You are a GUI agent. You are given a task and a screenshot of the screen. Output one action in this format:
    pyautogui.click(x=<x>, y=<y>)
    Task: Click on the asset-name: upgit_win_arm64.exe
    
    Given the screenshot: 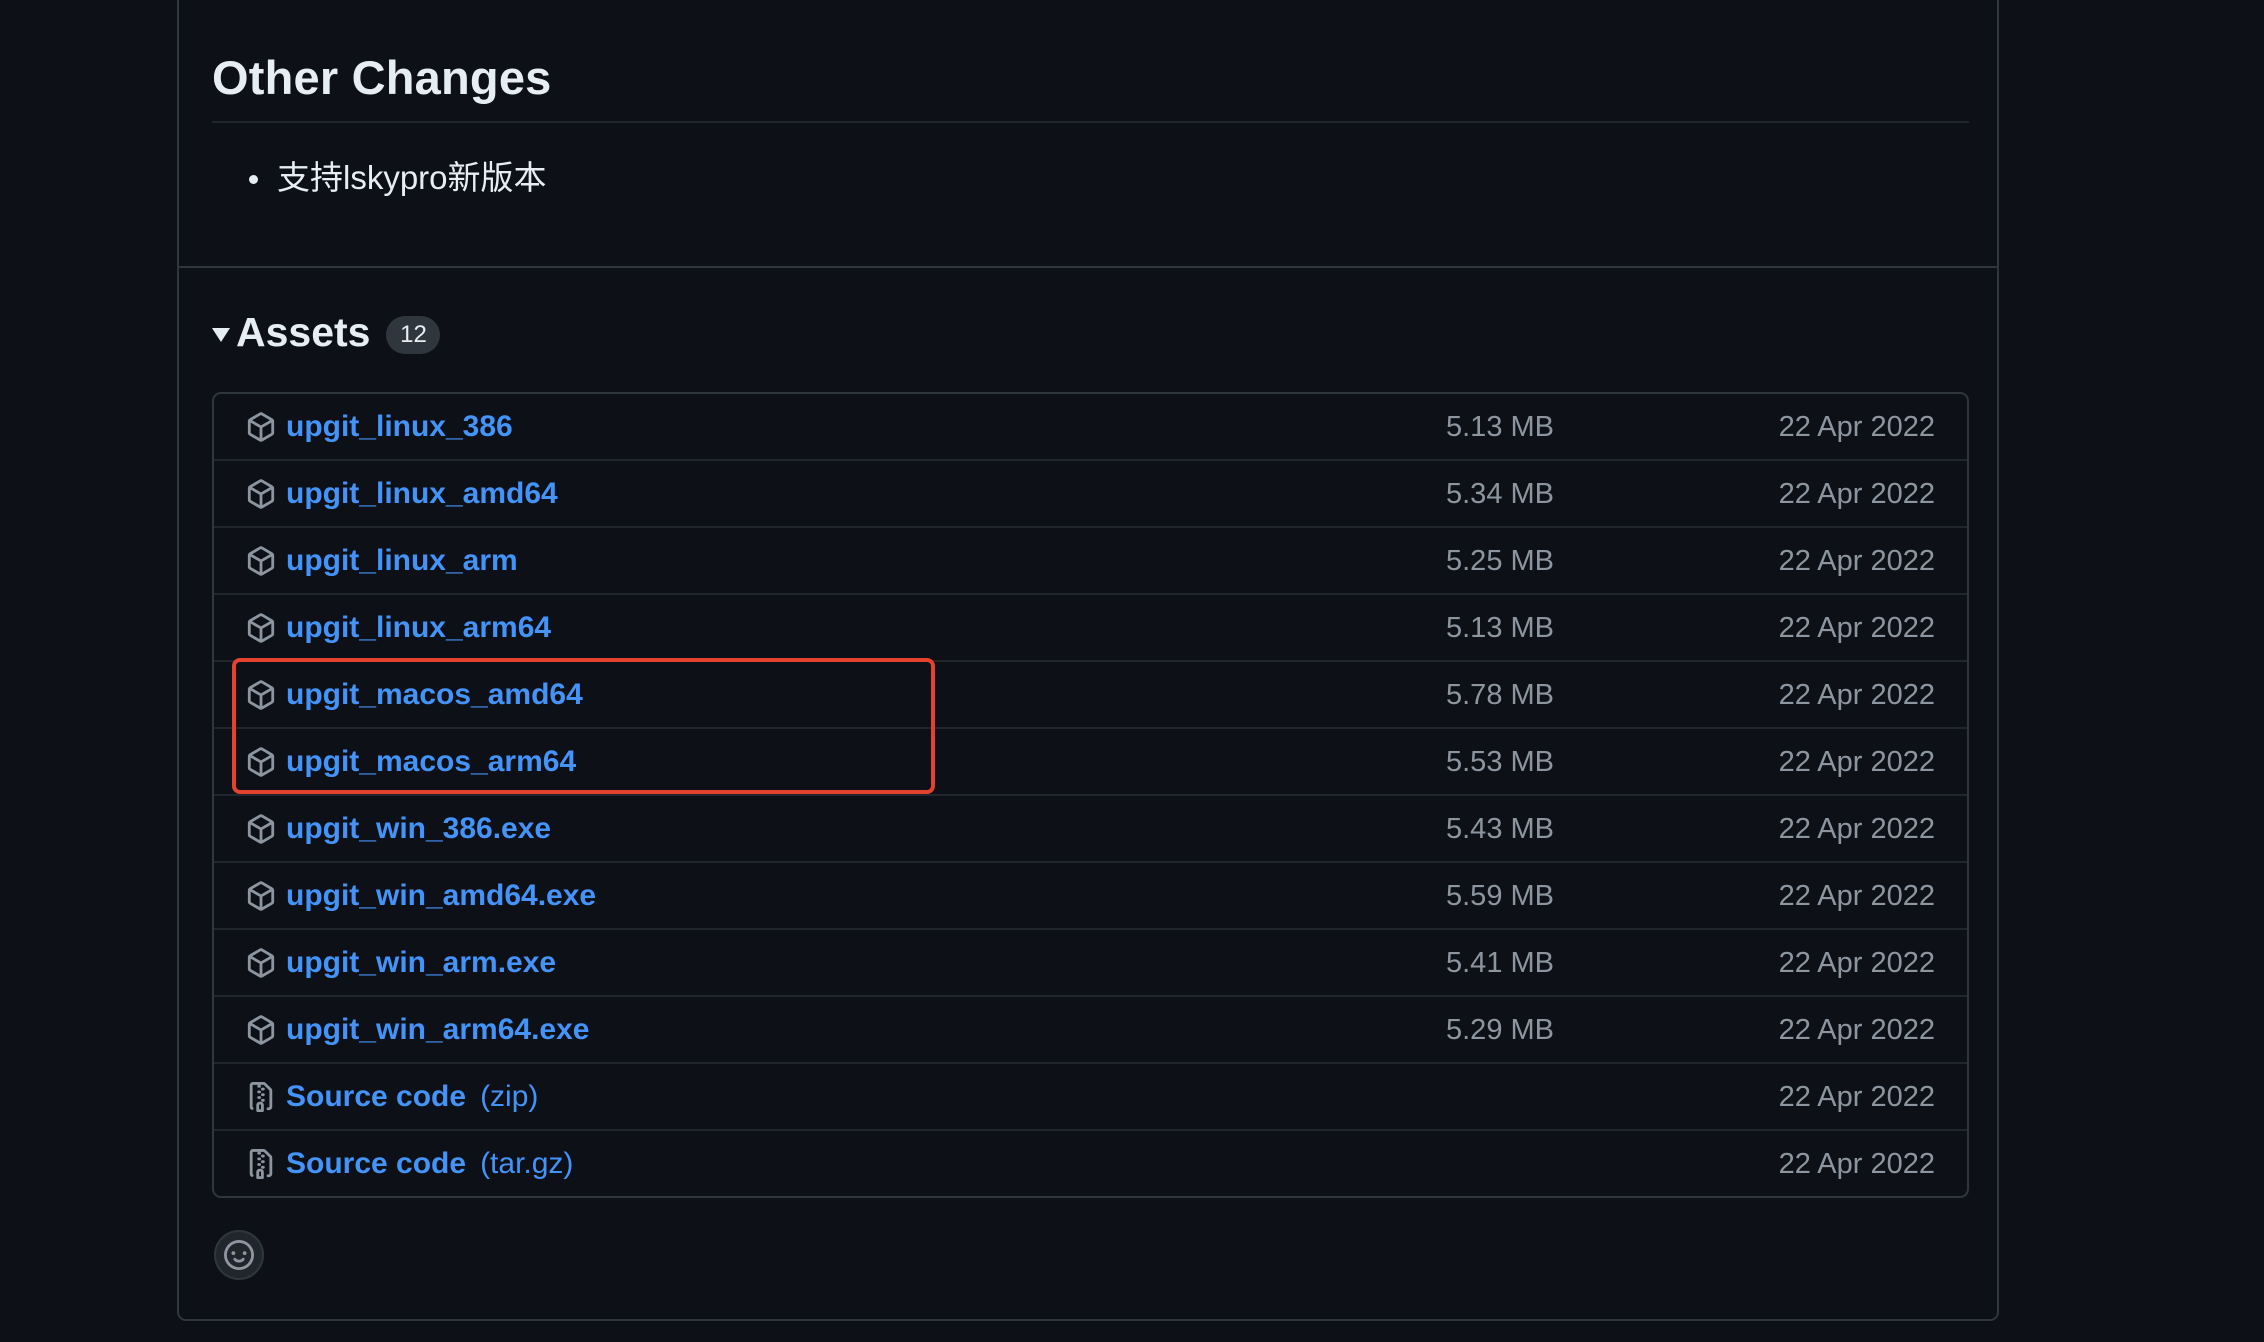 What is the action you would take?
    pyautogui.click(x=438, y=1029)
    